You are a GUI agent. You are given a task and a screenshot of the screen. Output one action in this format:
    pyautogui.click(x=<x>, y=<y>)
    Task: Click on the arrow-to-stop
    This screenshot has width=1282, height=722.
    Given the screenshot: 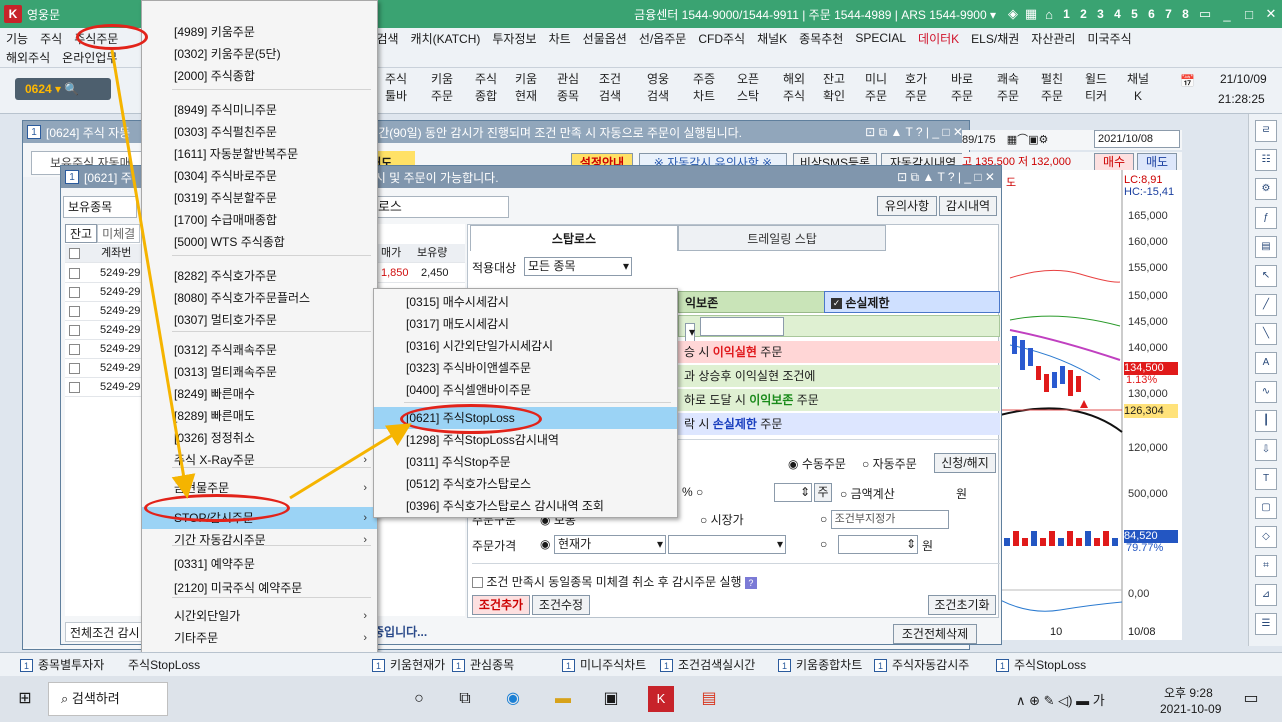 What is the action you would take?
    pyautogui.click(x=153, y=274)
    